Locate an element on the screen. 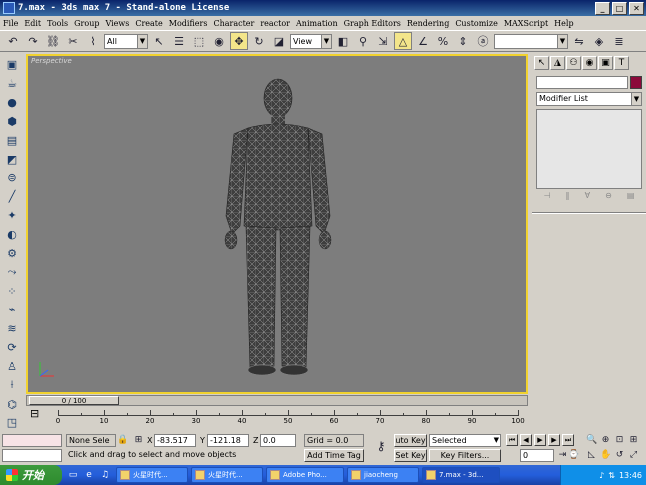 The width and height of the screenshot is (646, 485). wave-icon: ≋ is located at coordinates (12, 329).